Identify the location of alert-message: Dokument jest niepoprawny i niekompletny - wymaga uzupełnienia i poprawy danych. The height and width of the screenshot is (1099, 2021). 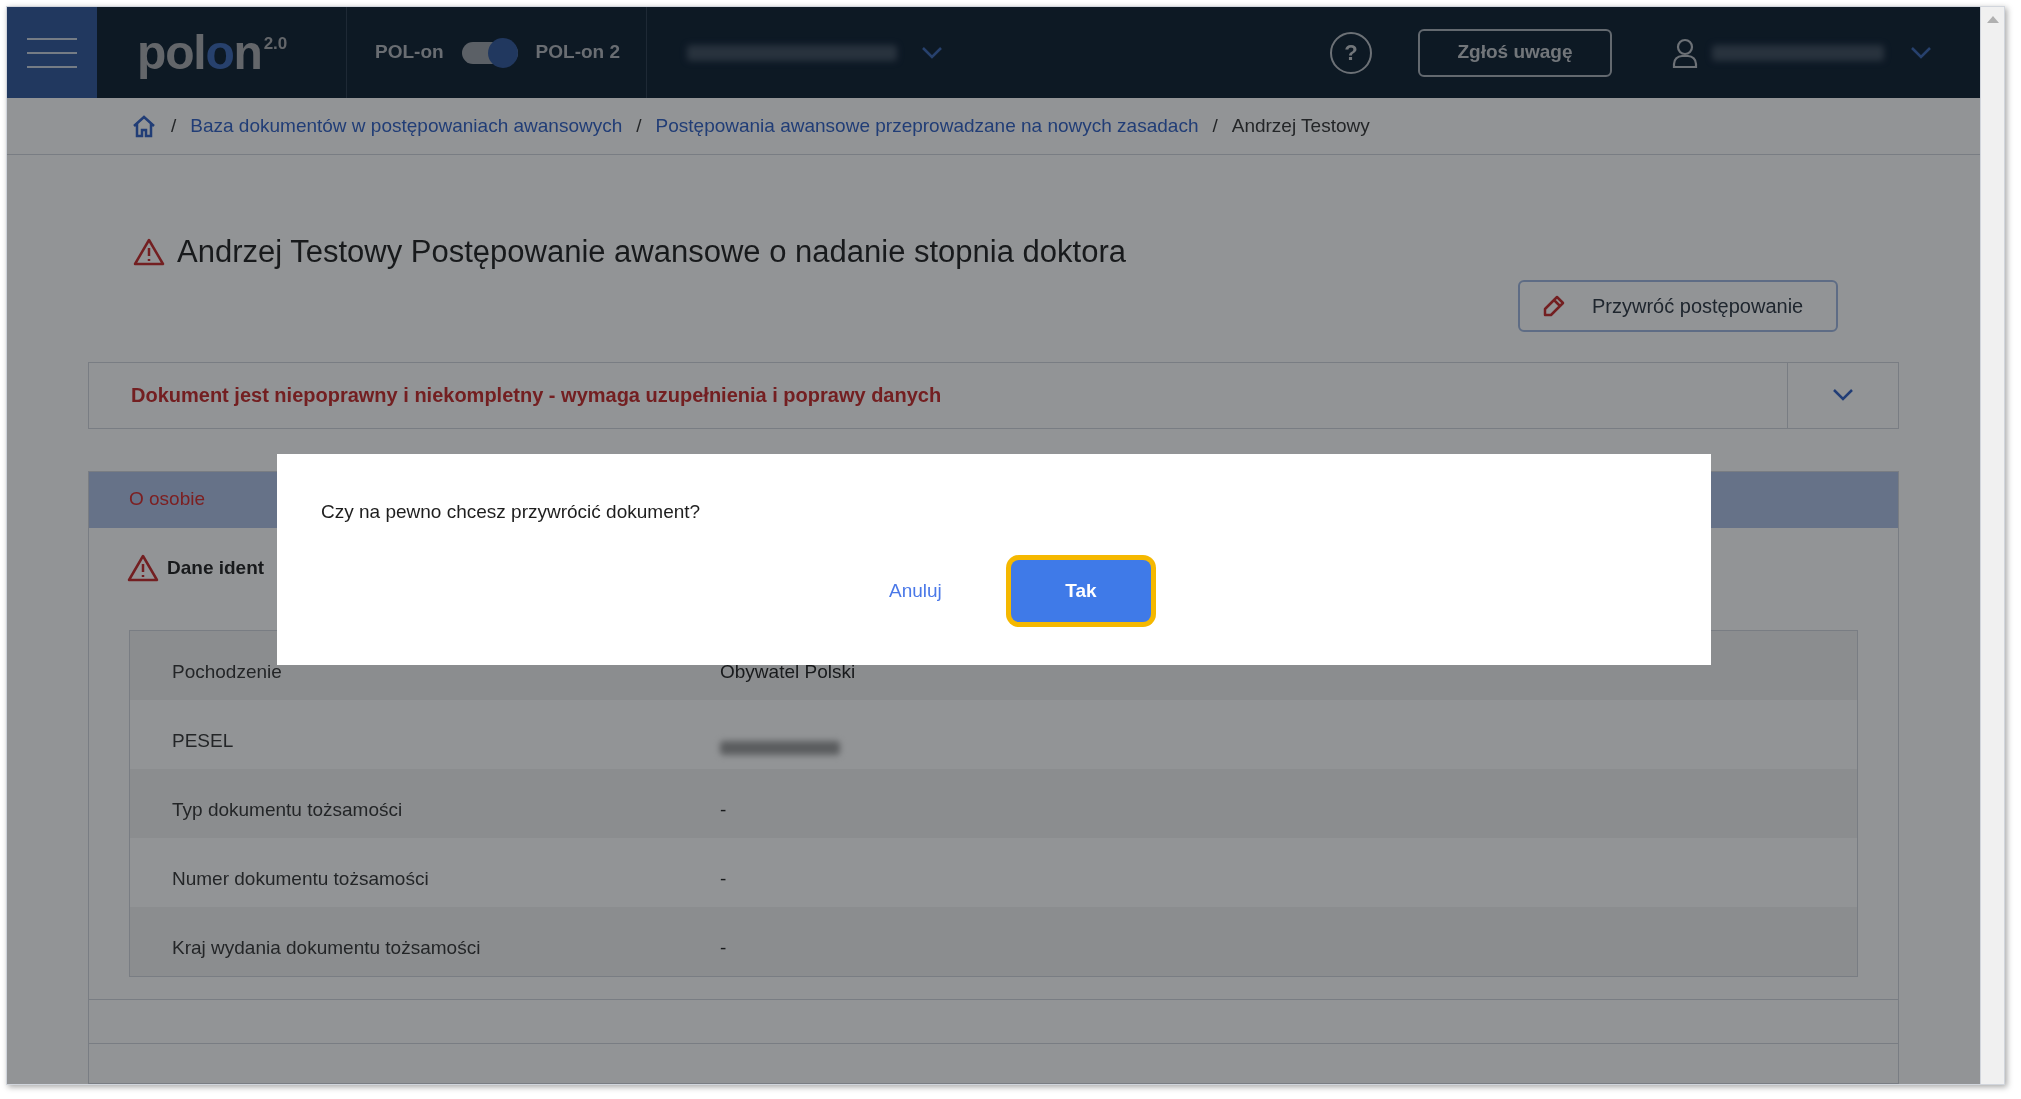
(536, 395).